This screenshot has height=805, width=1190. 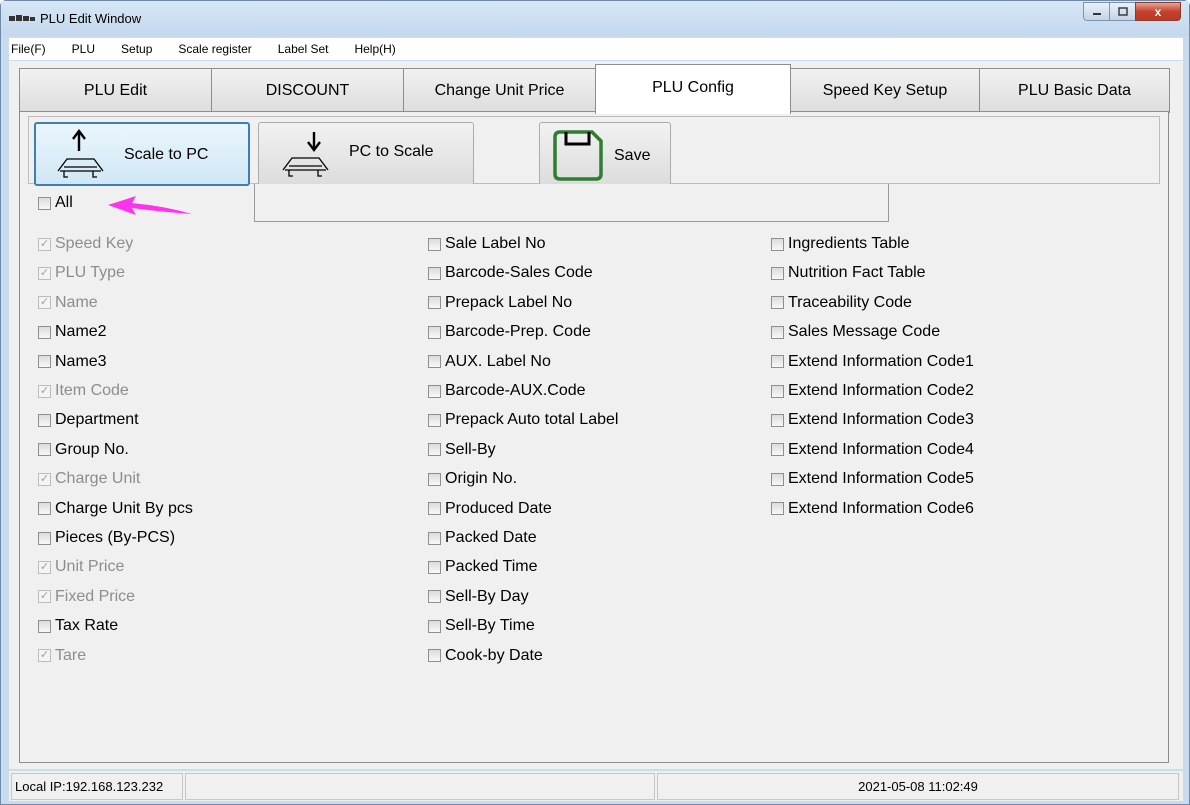 I want to click on field-checkbox-row: Barcode-AUX.Code, so click(x=507, y=391).